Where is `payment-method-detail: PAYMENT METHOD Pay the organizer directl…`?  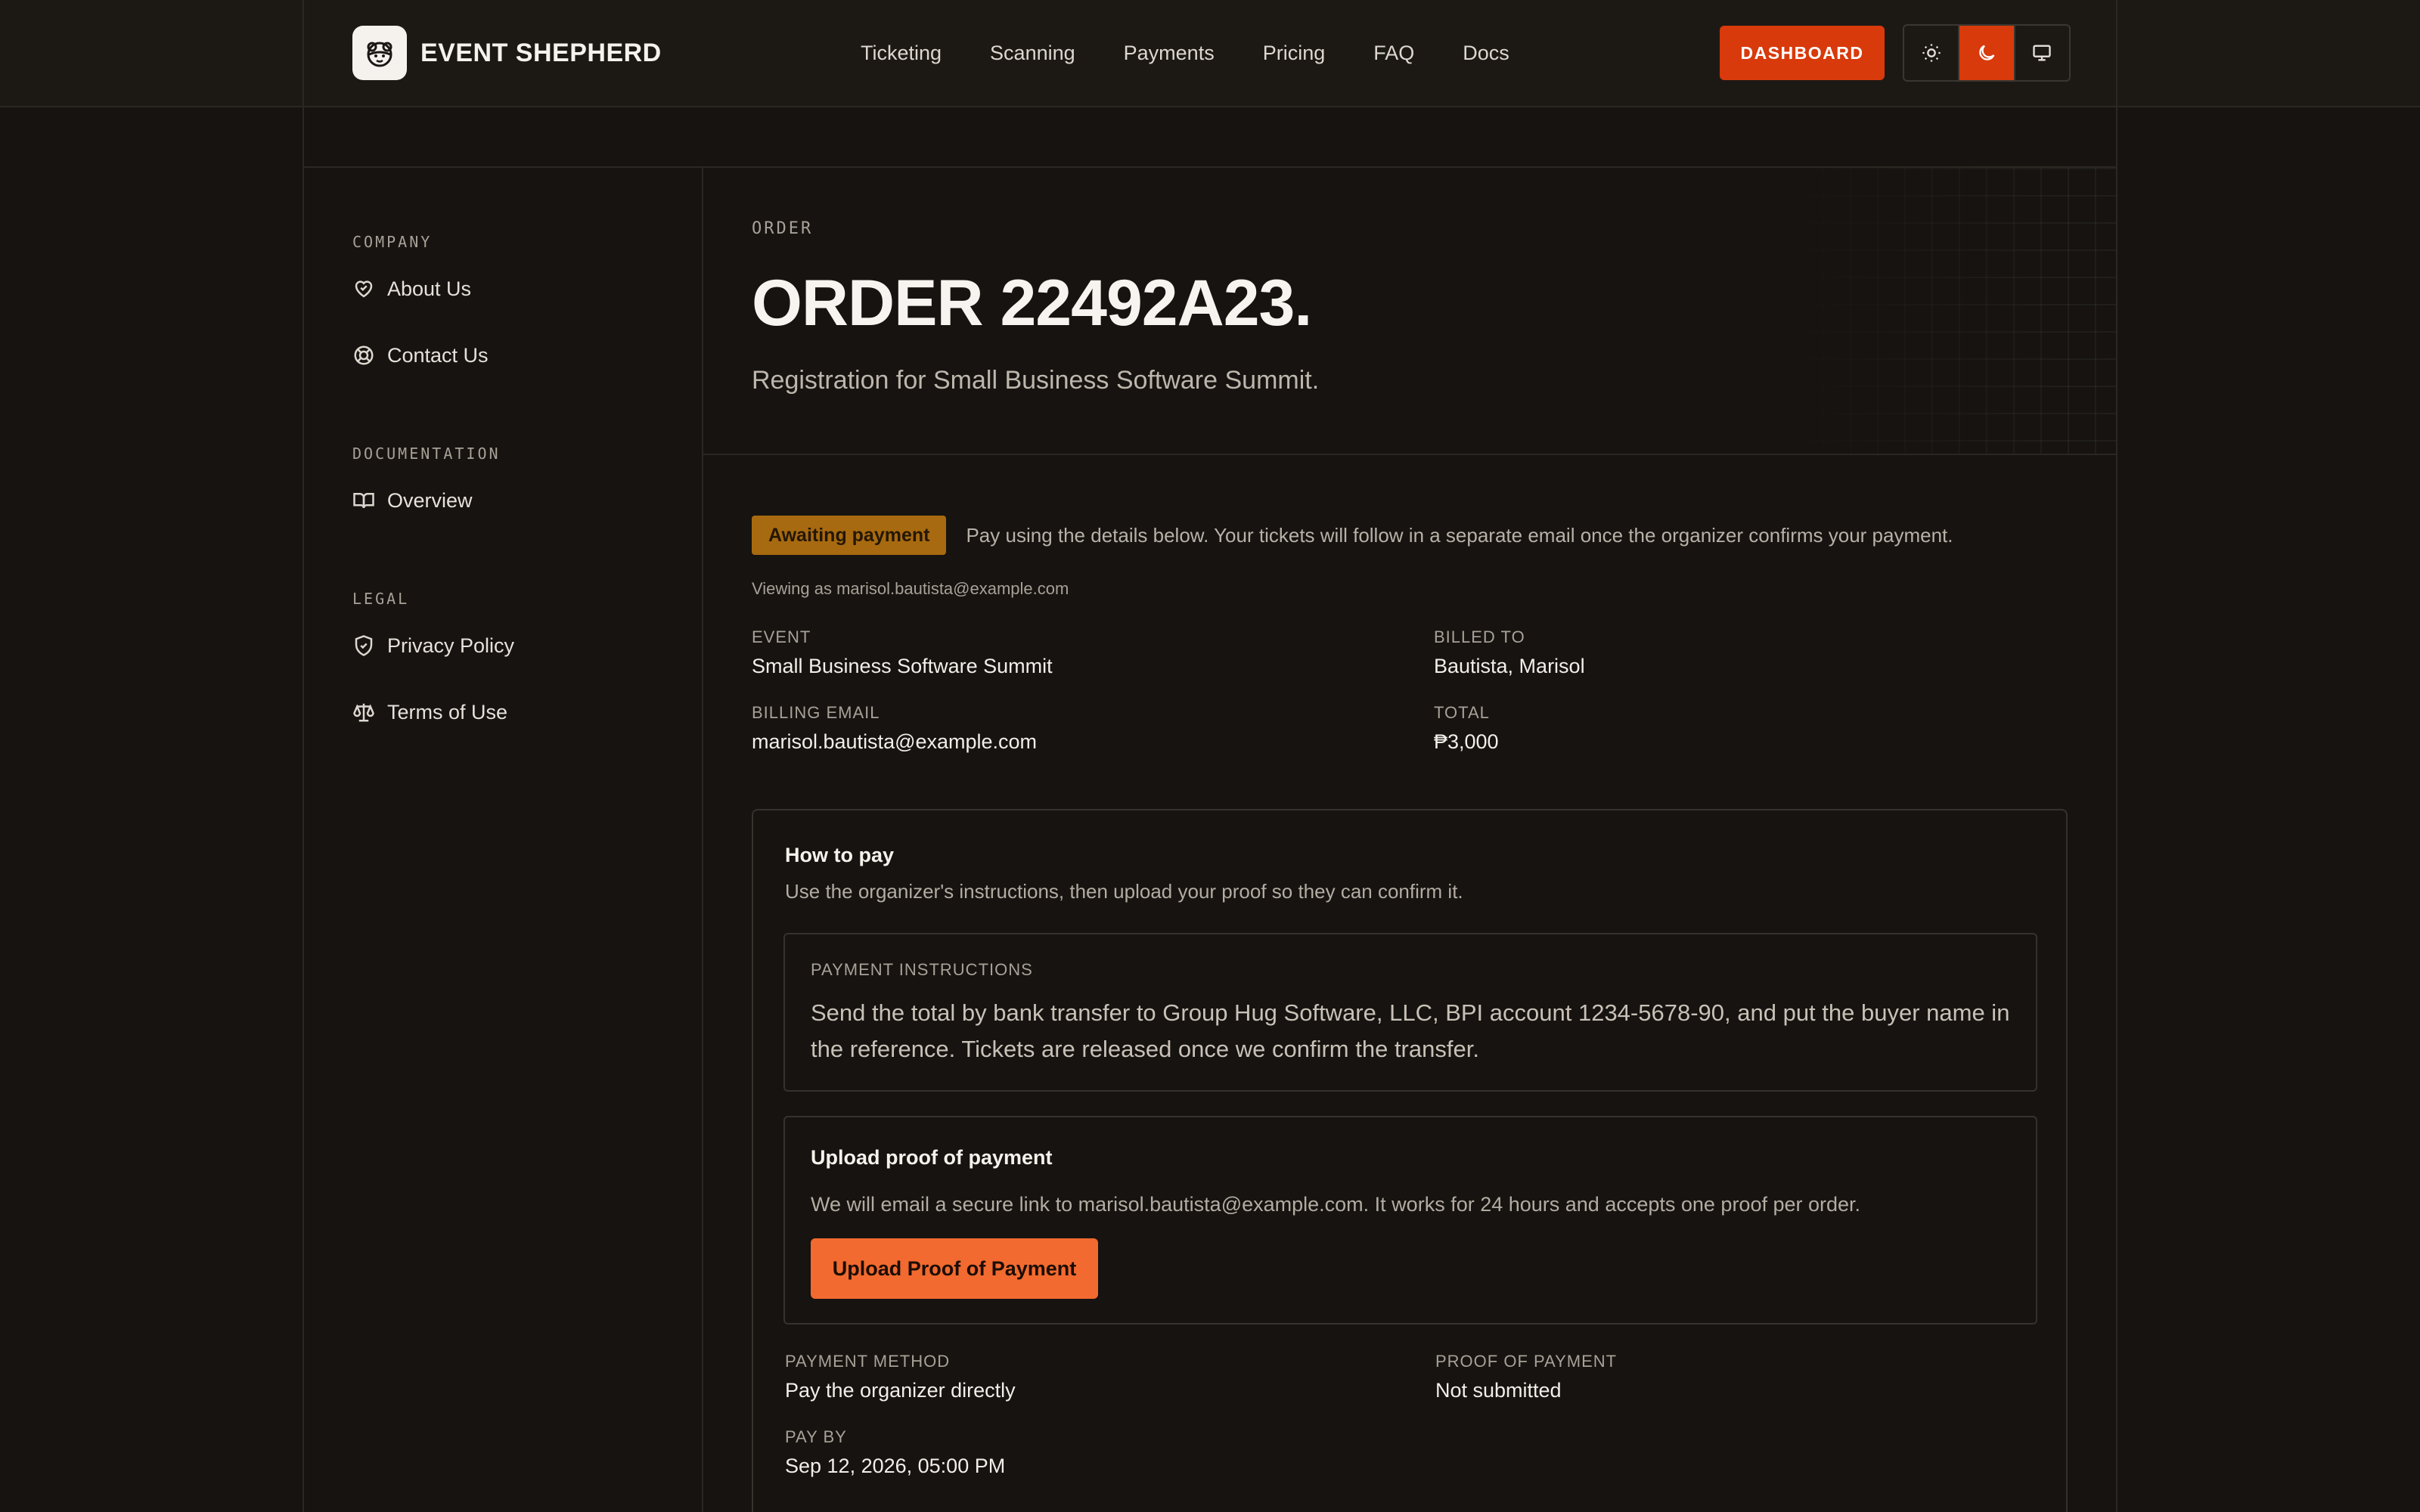 payment-method-detail: PAYMENT METHOD Pay the organizer directl… is located at coordinates (900, 1377).